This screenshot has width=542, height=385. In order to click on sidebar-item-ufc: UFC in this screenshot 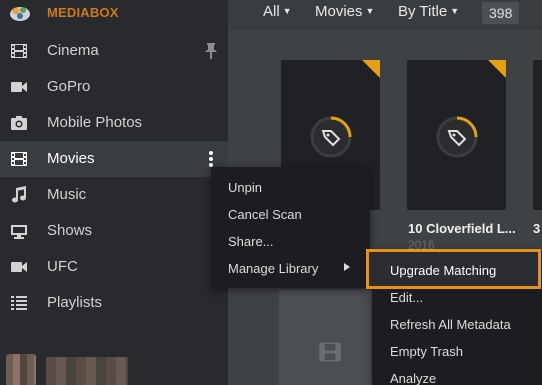, I will do `click(114, 267)`.